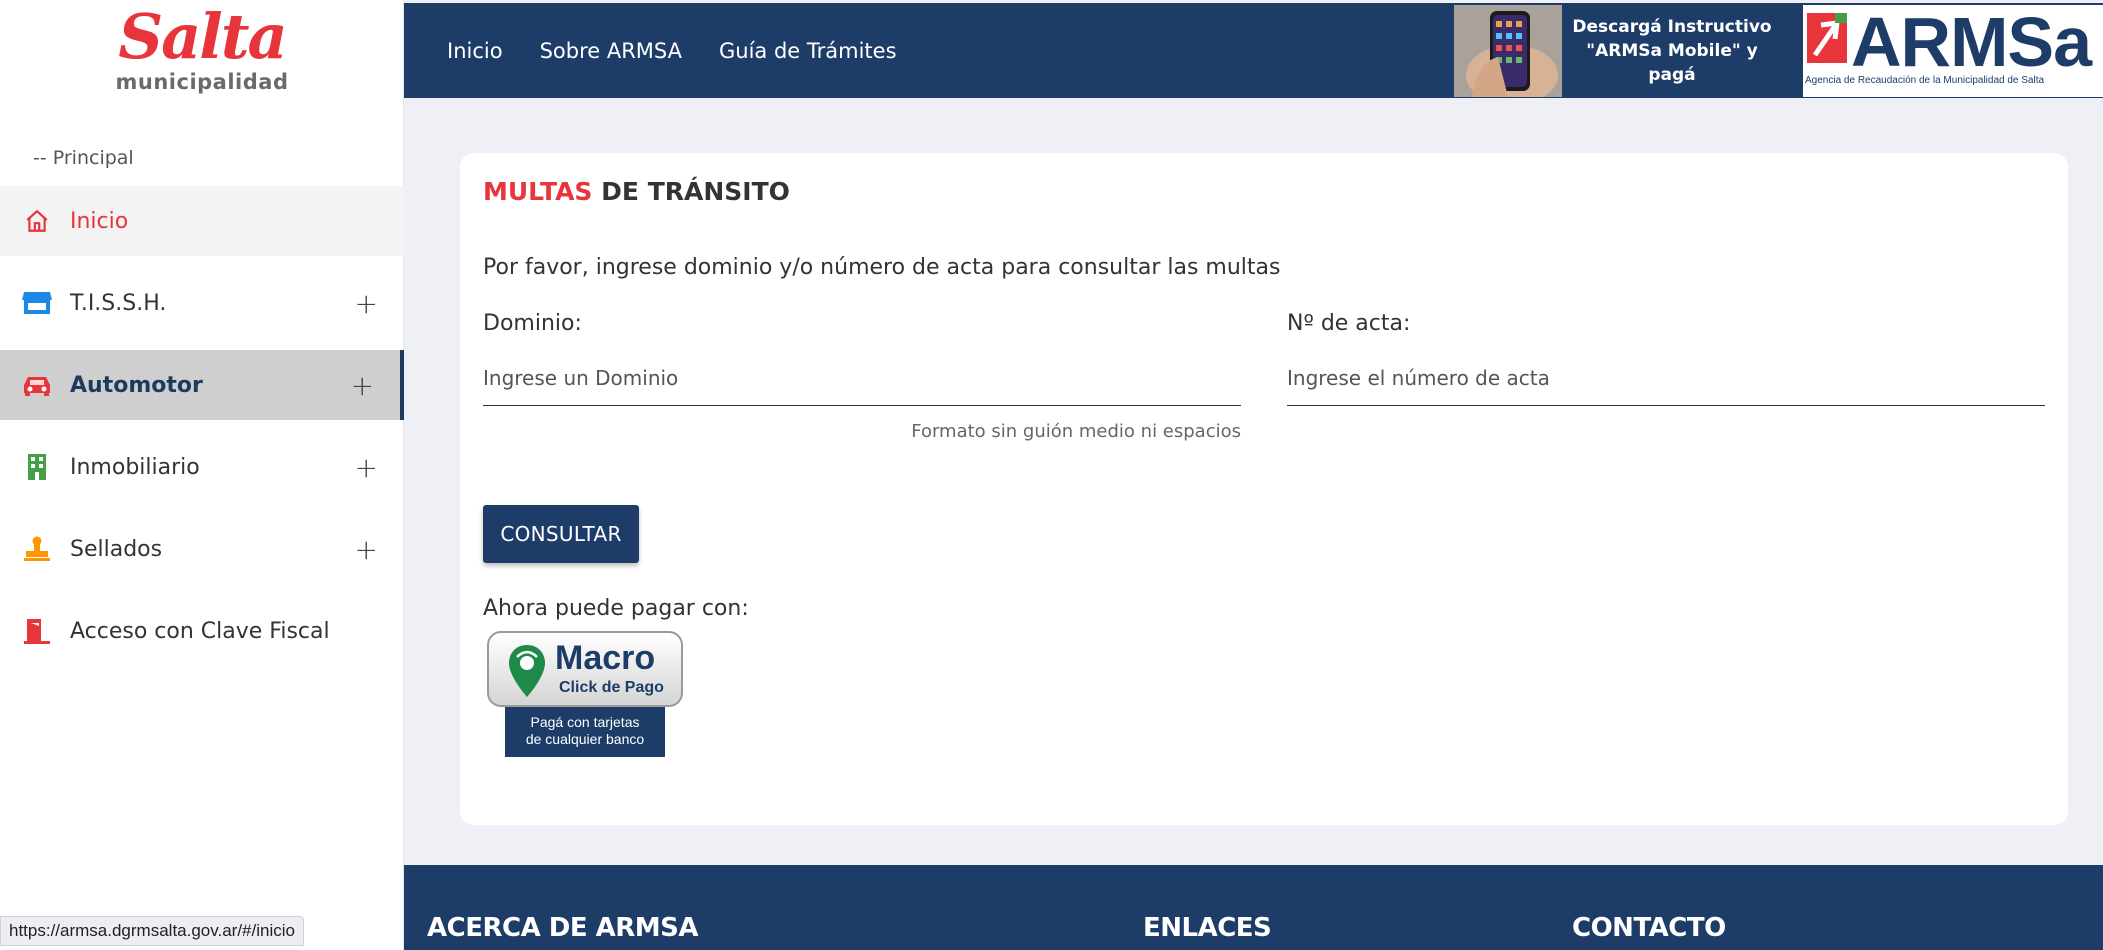  I want to click on sidebar-item-sellados: Sellados +, so click(202, 549).